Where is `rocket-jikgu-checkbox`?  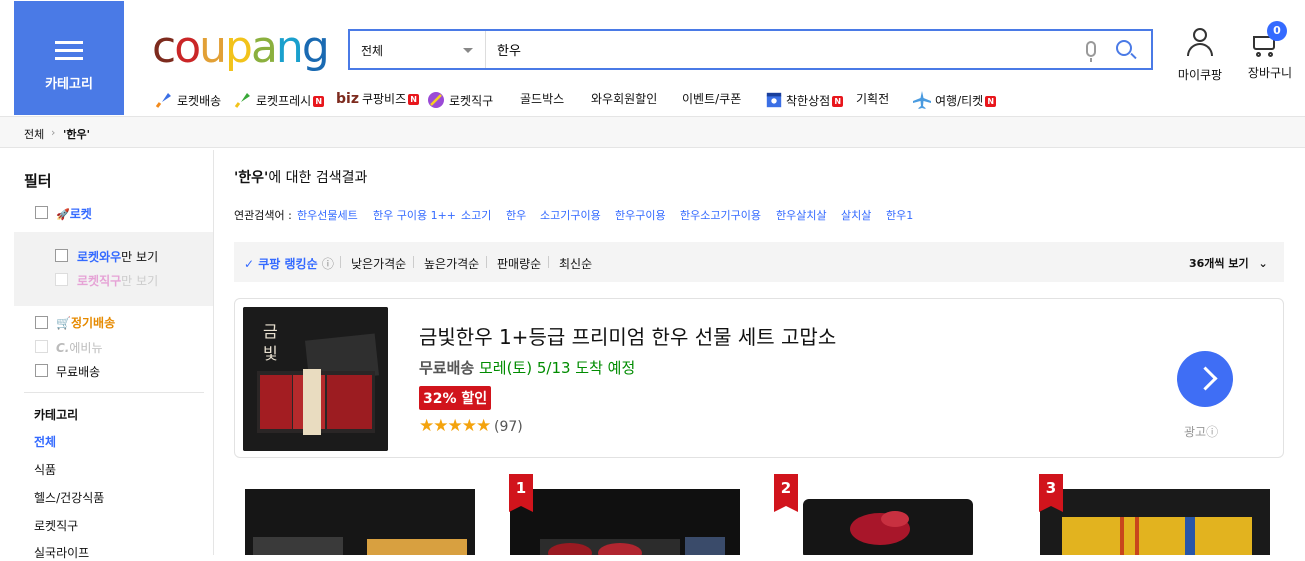 rocket-jikgu-checkbox is located at coordinates (61, 279).